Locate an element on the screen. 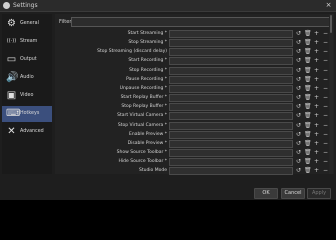 The height and width of the screenshot is (240, 336). hotkey-label: Stop Streaming * is located at coordinates (147, 43).